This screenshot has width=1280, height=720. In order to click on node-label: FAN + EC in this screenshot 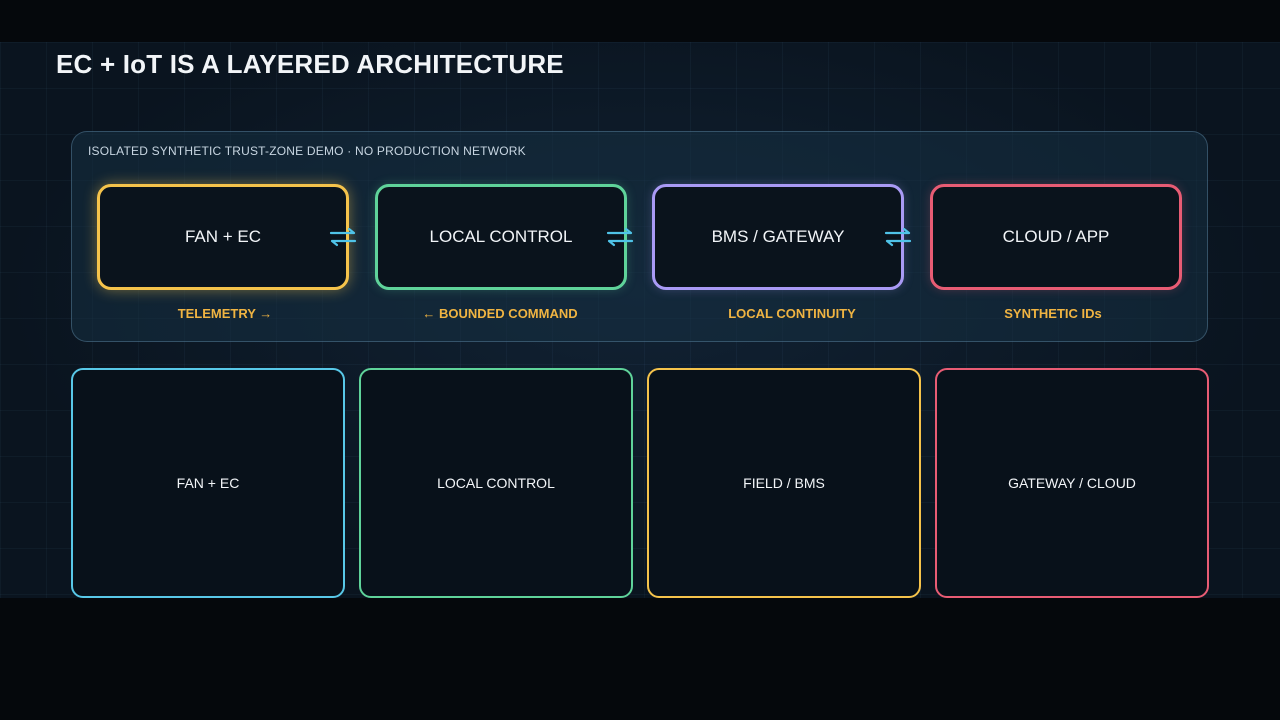, I will do `click(223, 236)`.